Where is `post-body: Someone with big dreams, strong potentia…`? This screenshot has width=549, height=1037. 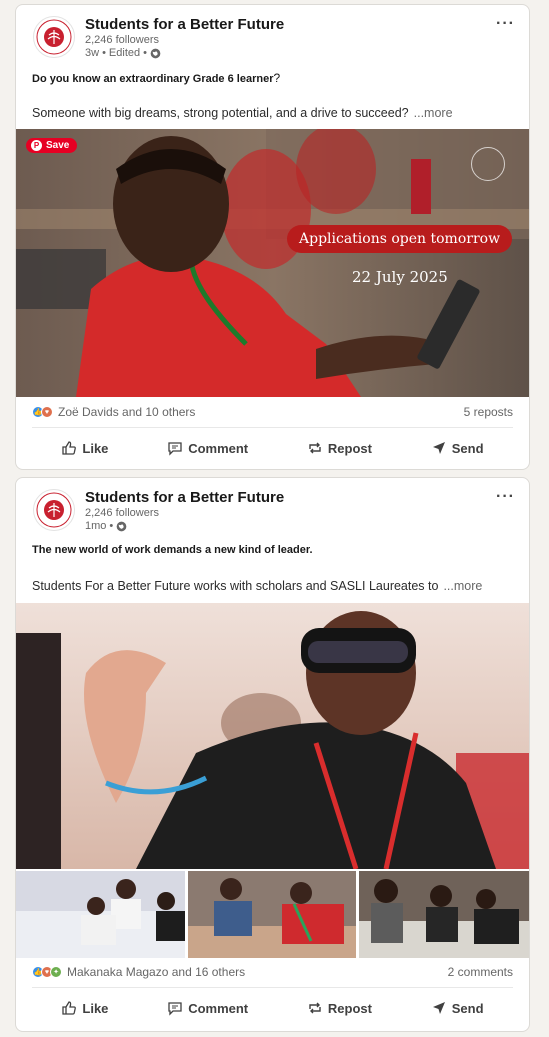 post-body: Someone with big dreams, strong potentia… is located at coordinates (242, 113).